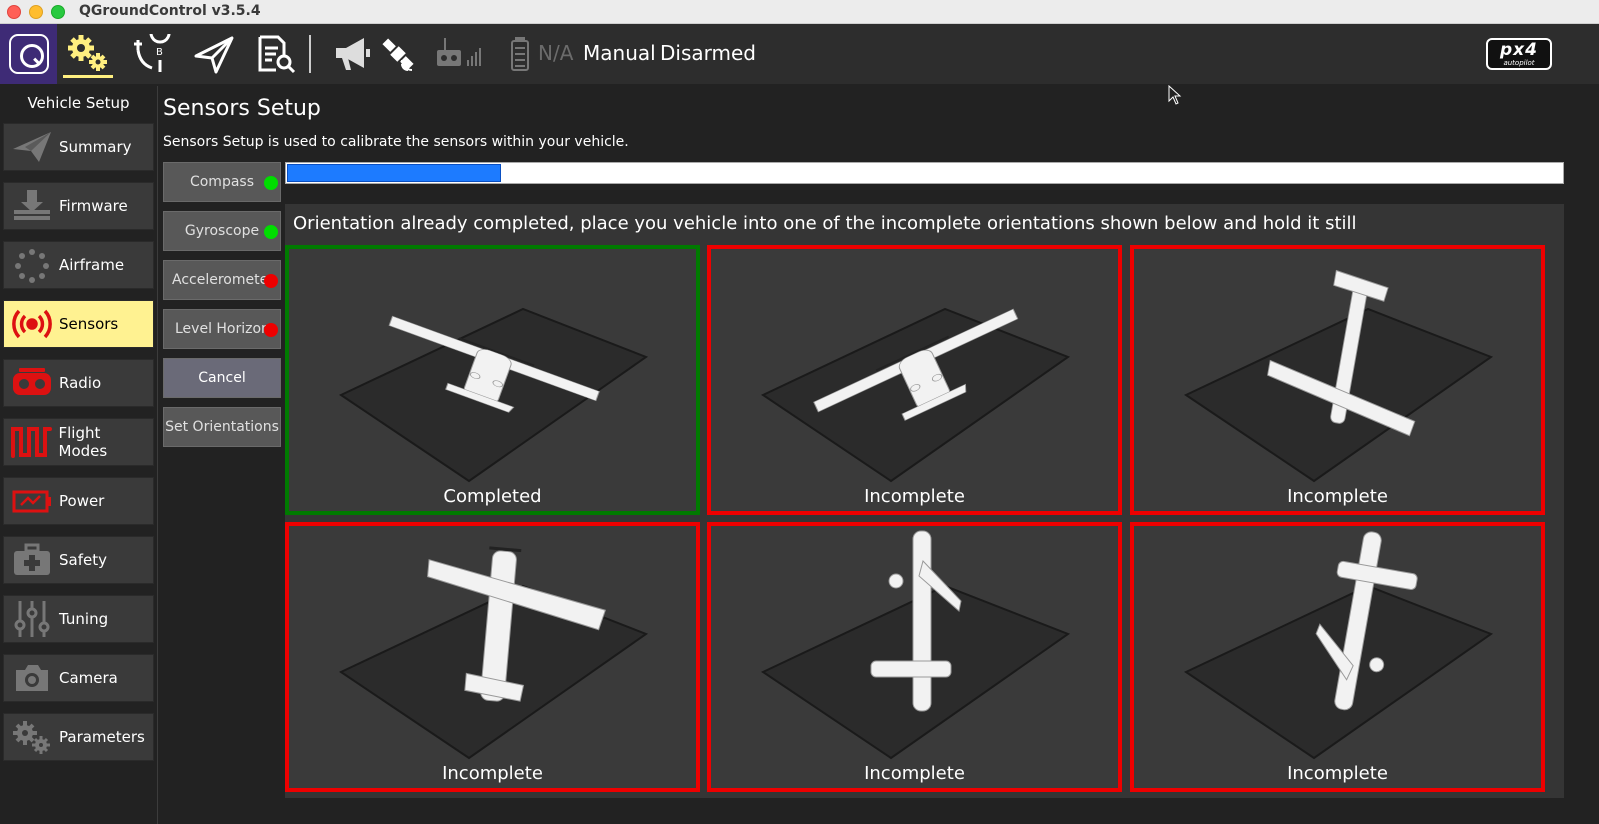 This screenshot has width=1599, height=824. What do you see at coordinates (157, 455) in the screenshot?
I see `nav-divider` at bounding box center [157, 455].